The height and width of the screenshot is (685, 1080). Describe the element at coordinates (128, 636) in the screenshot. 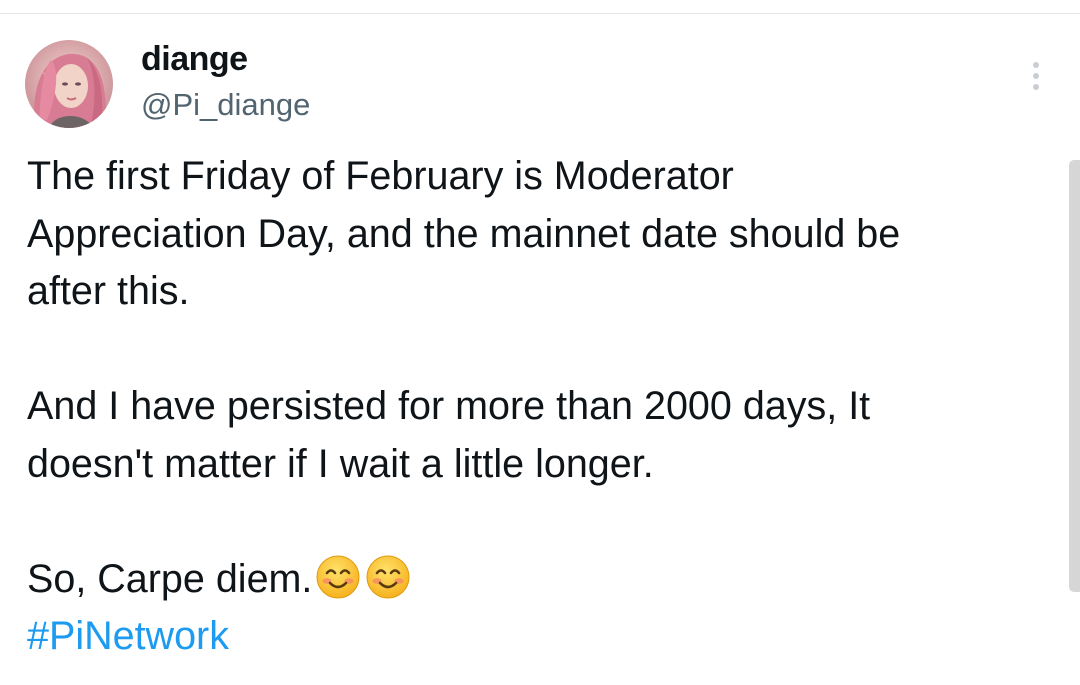

I see `hashtag-link: #PiNetwork` at that location.